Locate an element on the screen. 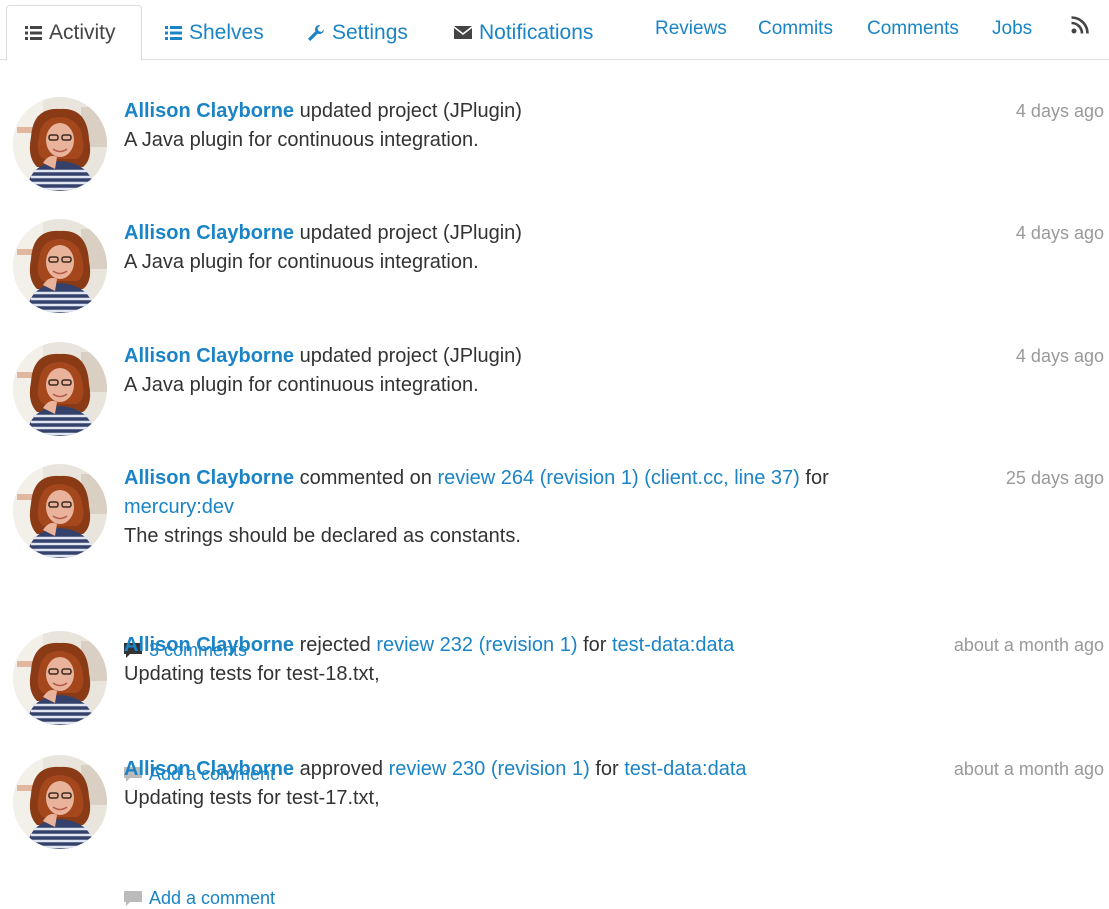  activity-description: Updating tests for test-18.txt, is located at coordinates (252, 674).